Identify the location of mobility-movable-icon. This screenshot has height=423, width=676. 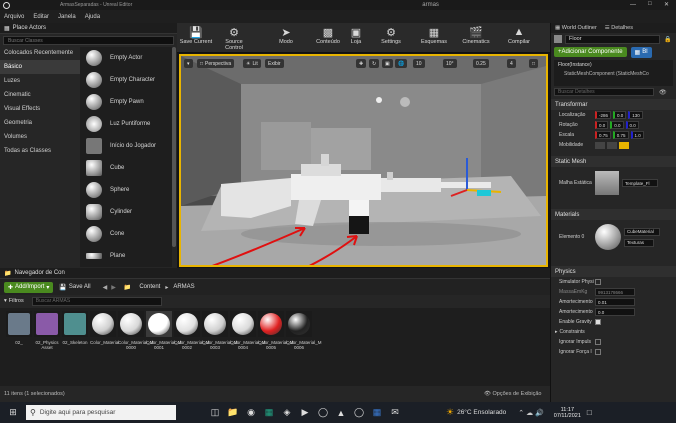
(624, 145).